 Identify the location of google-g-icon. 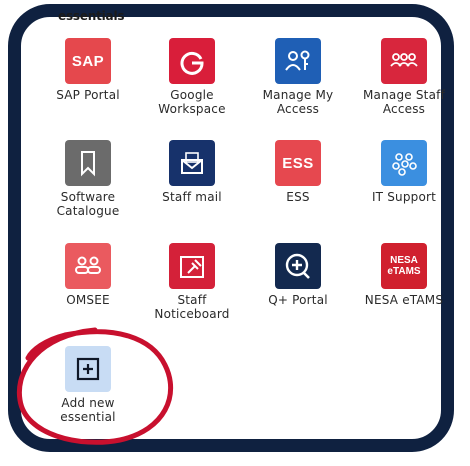
(192, 61).